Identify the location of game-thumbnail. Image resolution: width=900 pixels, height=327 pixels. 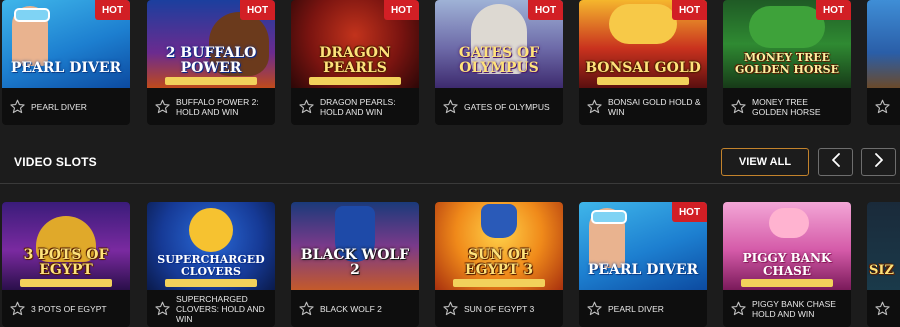
(883, 44).